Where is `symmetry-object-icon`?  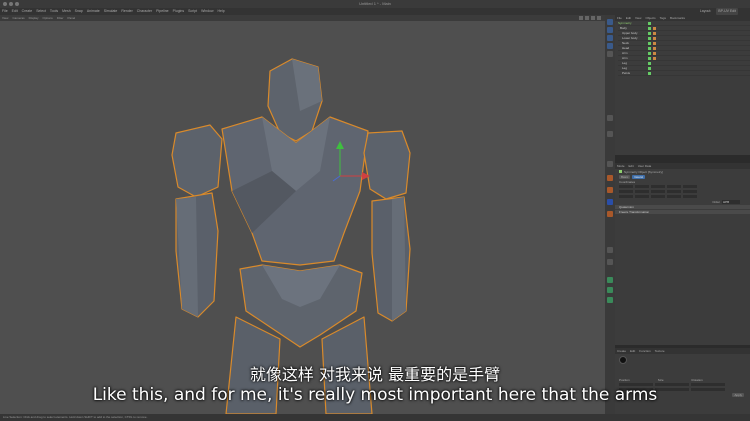 symmetry-object-icon is located at coordinates (620, 171).